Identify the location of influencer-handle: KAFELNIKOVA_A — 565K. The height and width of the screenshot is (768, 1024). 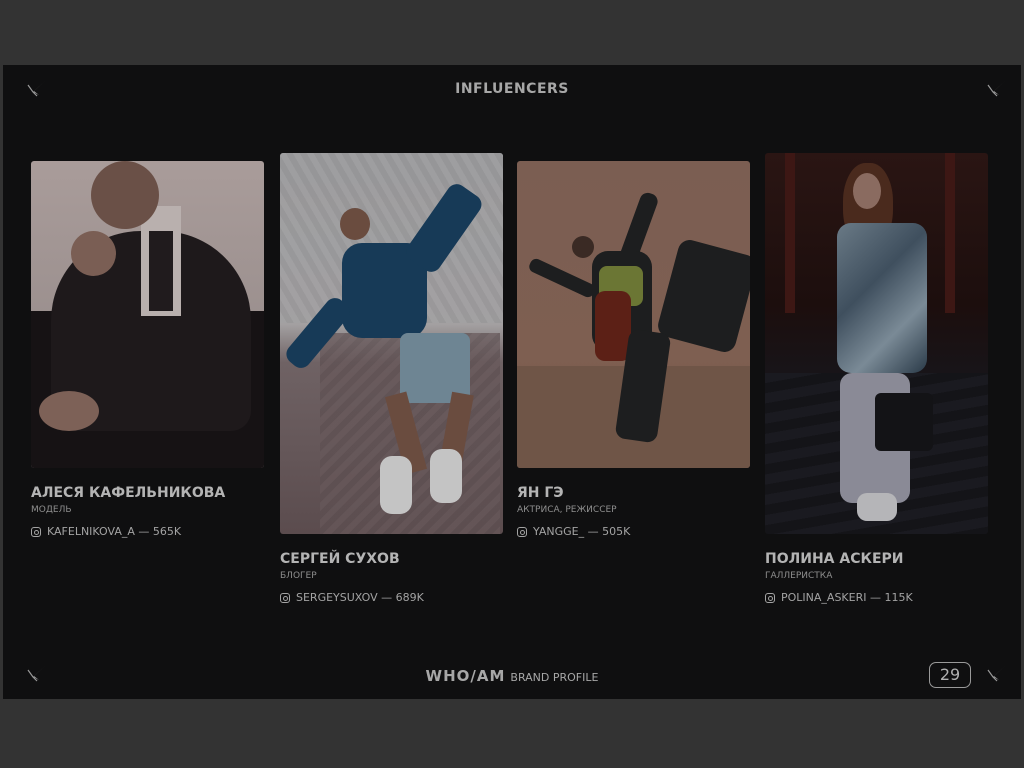
(106, 531).